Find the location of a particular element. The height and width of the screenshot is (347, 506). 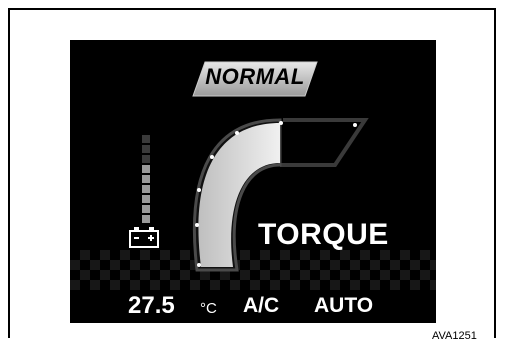

auto-indicator: AUTO is located at coordinates (344, 305).